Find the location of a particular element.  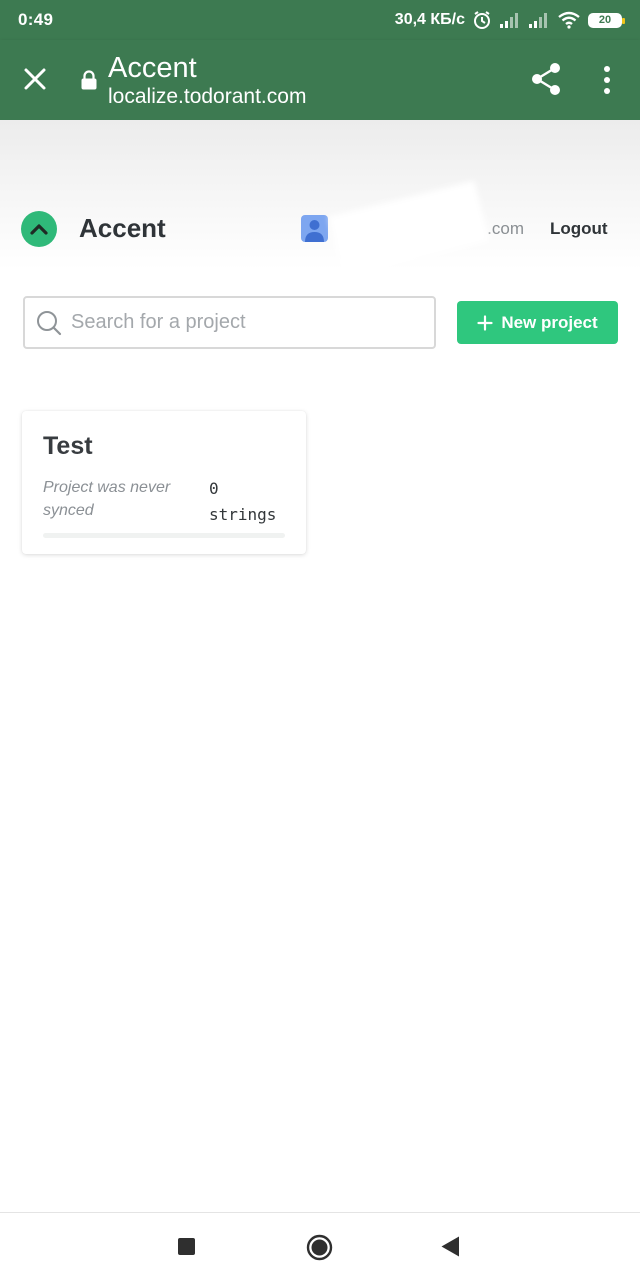

search-input is located at coordinates (249, 322).